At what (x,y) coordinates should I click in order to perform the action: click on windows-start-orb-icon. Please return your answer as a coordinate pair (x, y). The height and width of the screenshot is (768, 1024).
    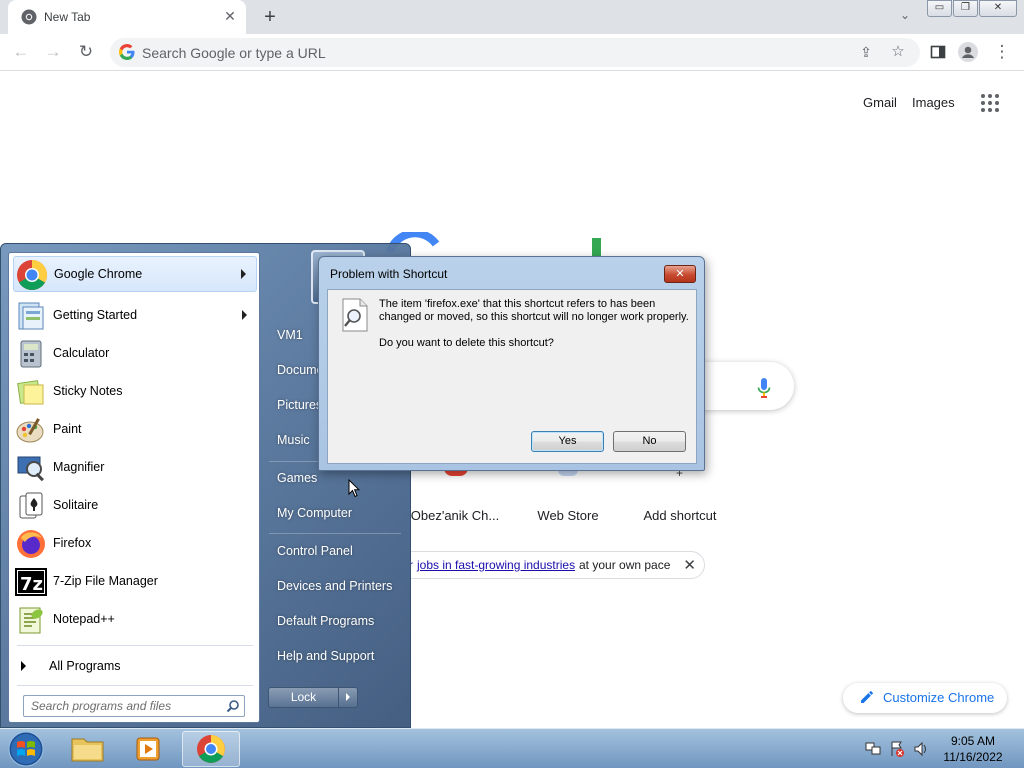
    Looking at the image, I should click on (26, 749).